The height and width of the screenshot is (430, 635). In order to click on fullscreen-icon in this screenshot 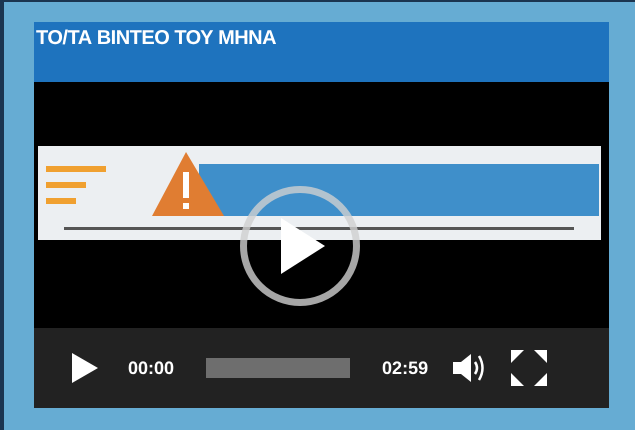, I will do `click(529, 368)`.